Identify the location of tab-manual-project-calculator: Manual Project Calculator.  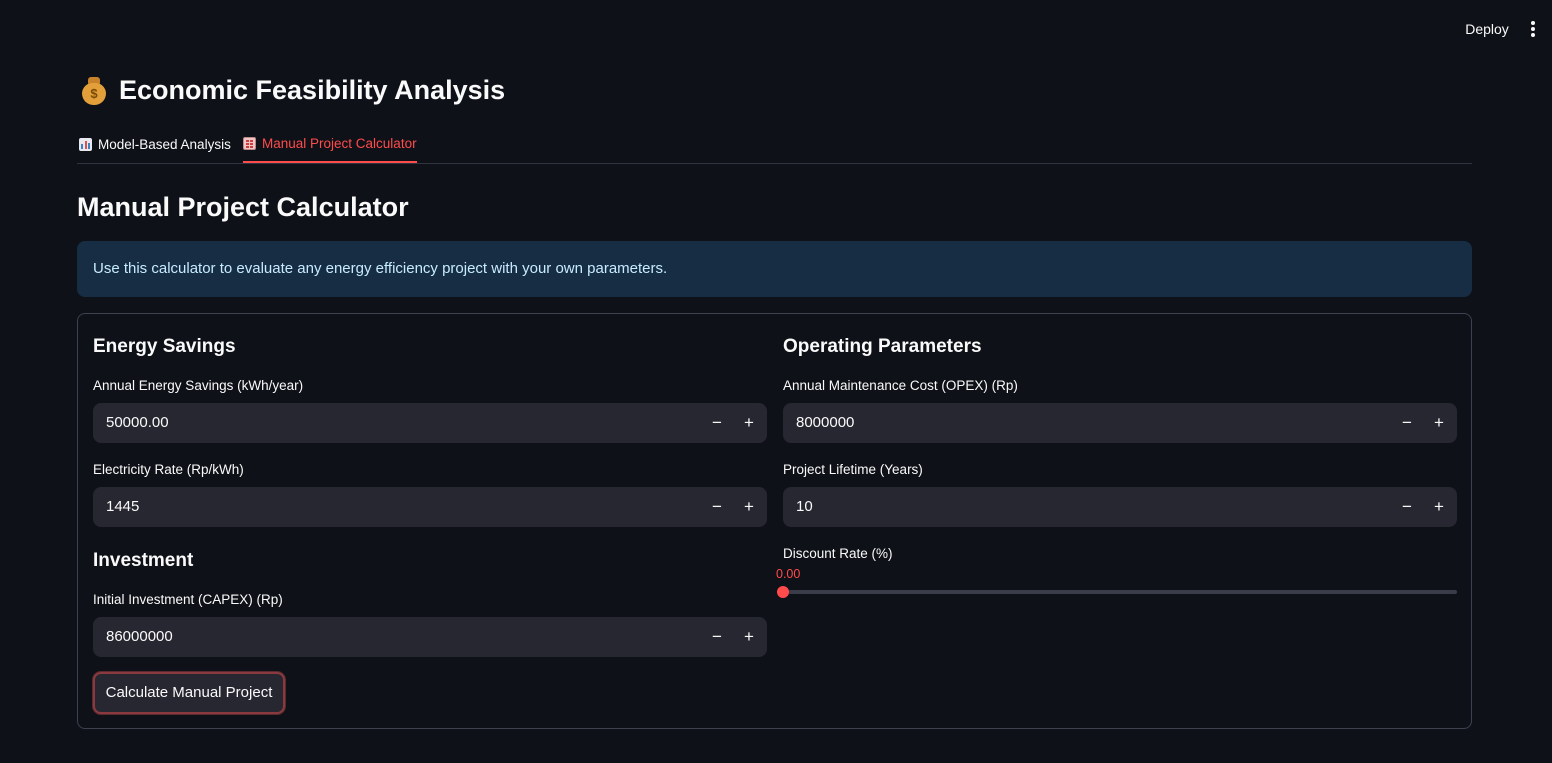
(330, 144).